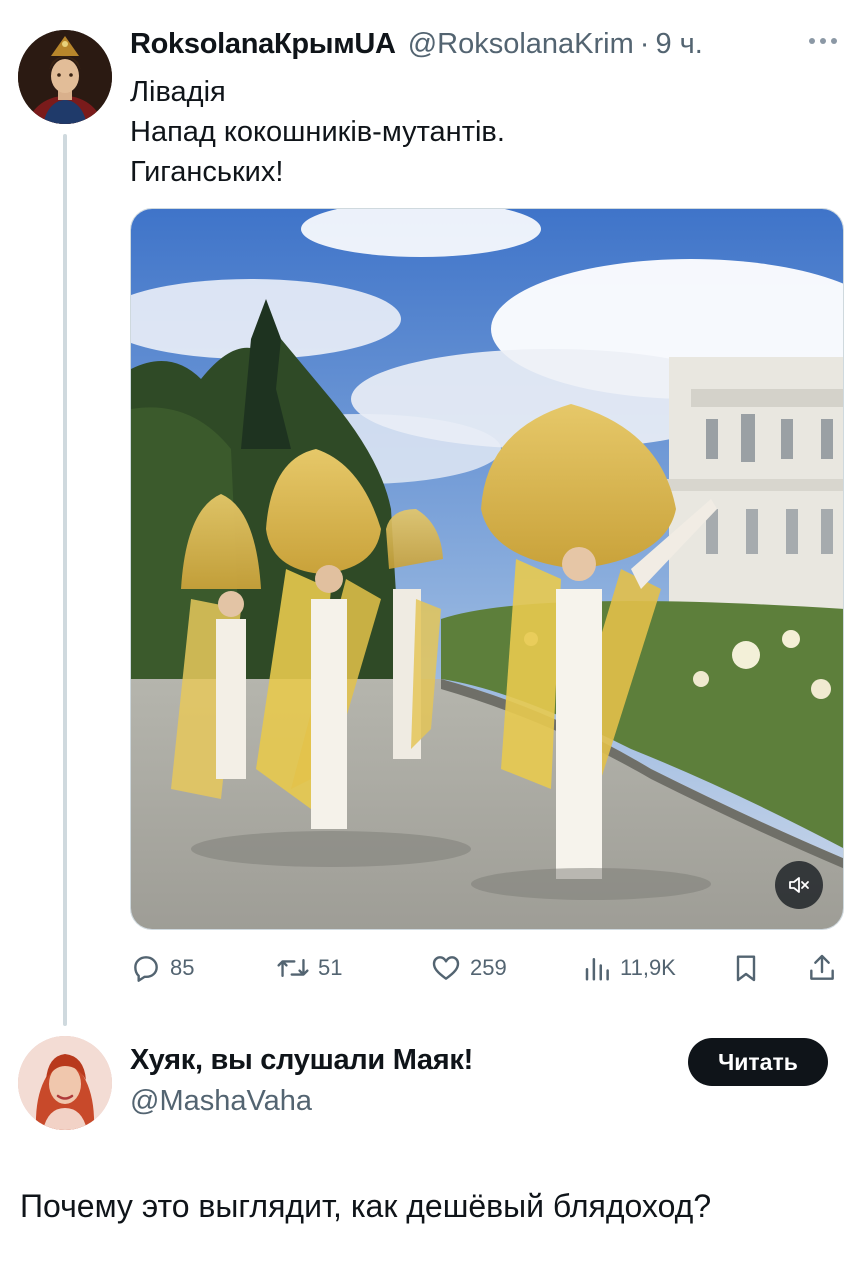  What do you see at coordinates (301, 1060) in the screenshot?
I see `quote-author-name: Хуяк, вы слушали Маяк!` at bounding box center [301, 1060].